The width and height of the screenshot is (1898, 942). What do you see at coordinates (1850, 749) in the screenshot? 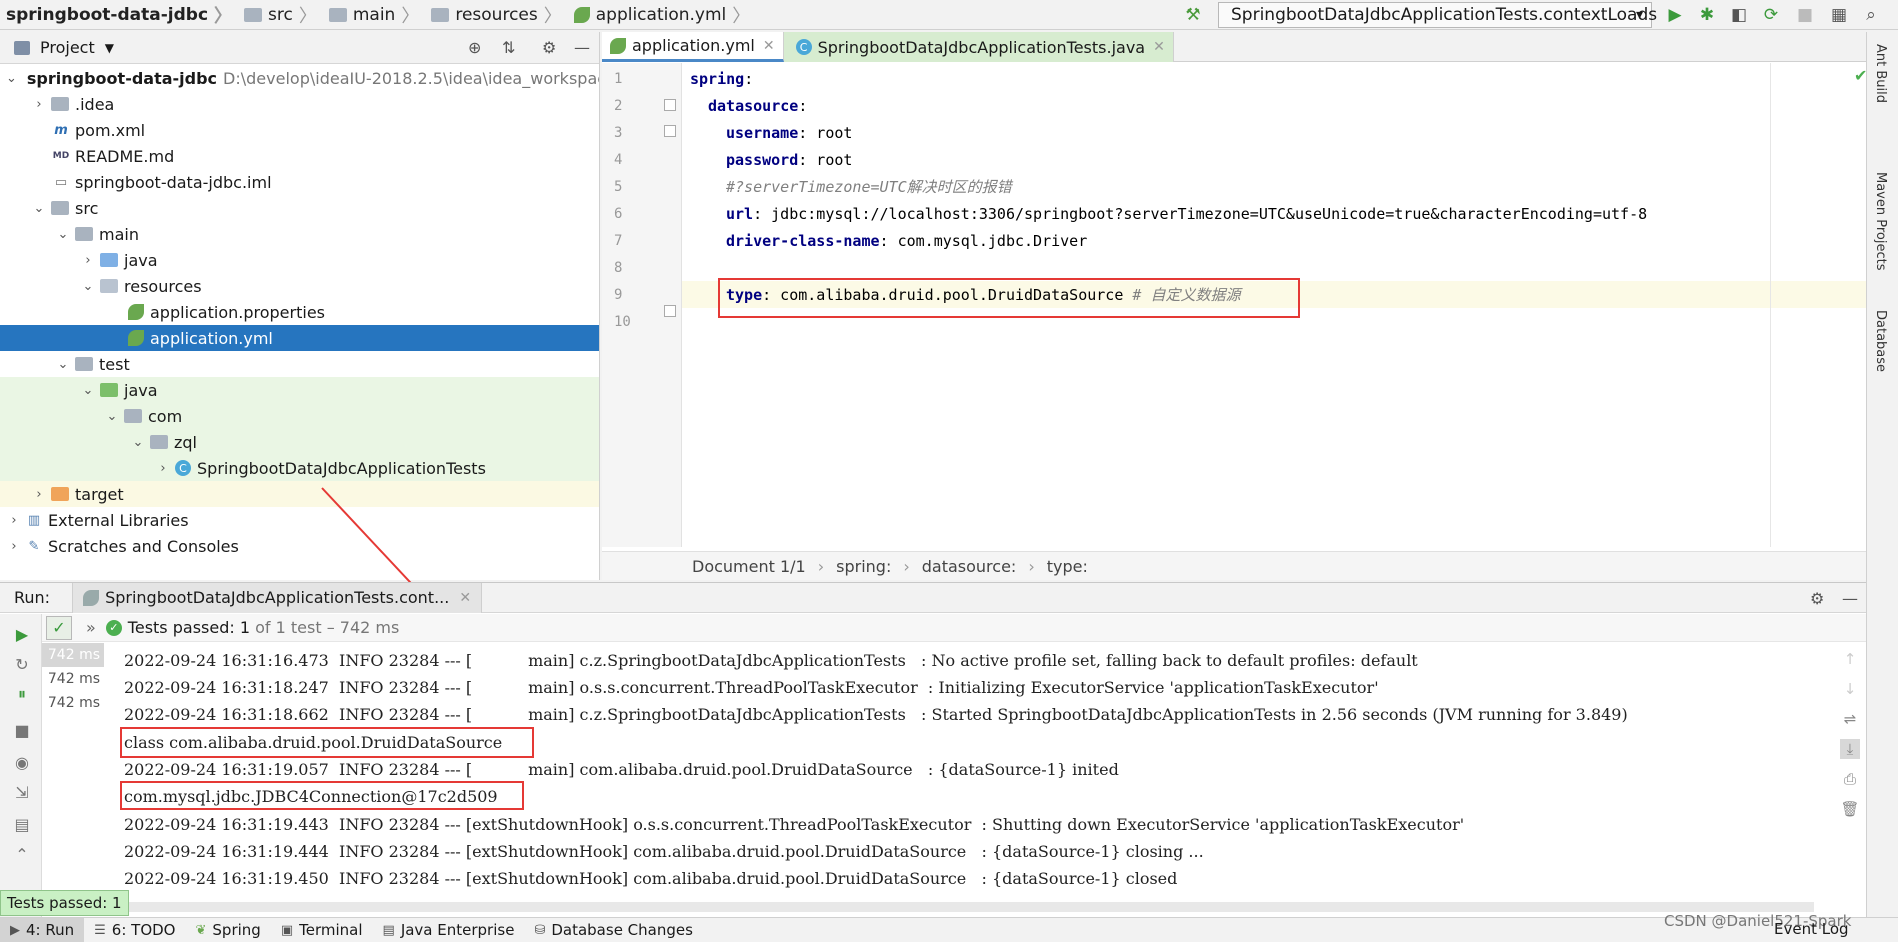
I see `scroll-to-end-icon: ⤓` at bounding box center [1850, 749].